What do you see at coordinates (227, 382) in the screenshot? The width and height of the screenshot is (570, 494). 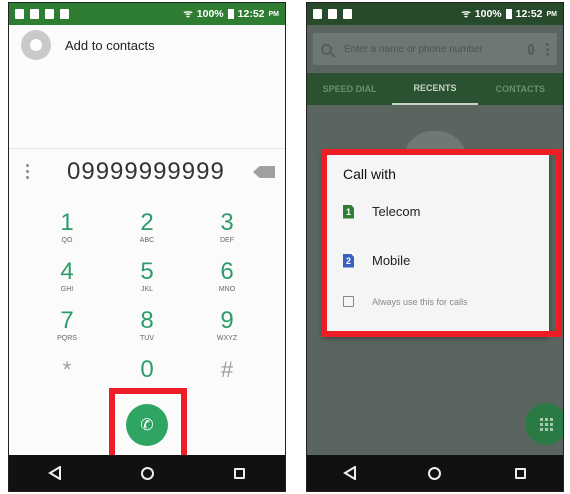 I see `key-hash: #` at bounding box center [227, 382].